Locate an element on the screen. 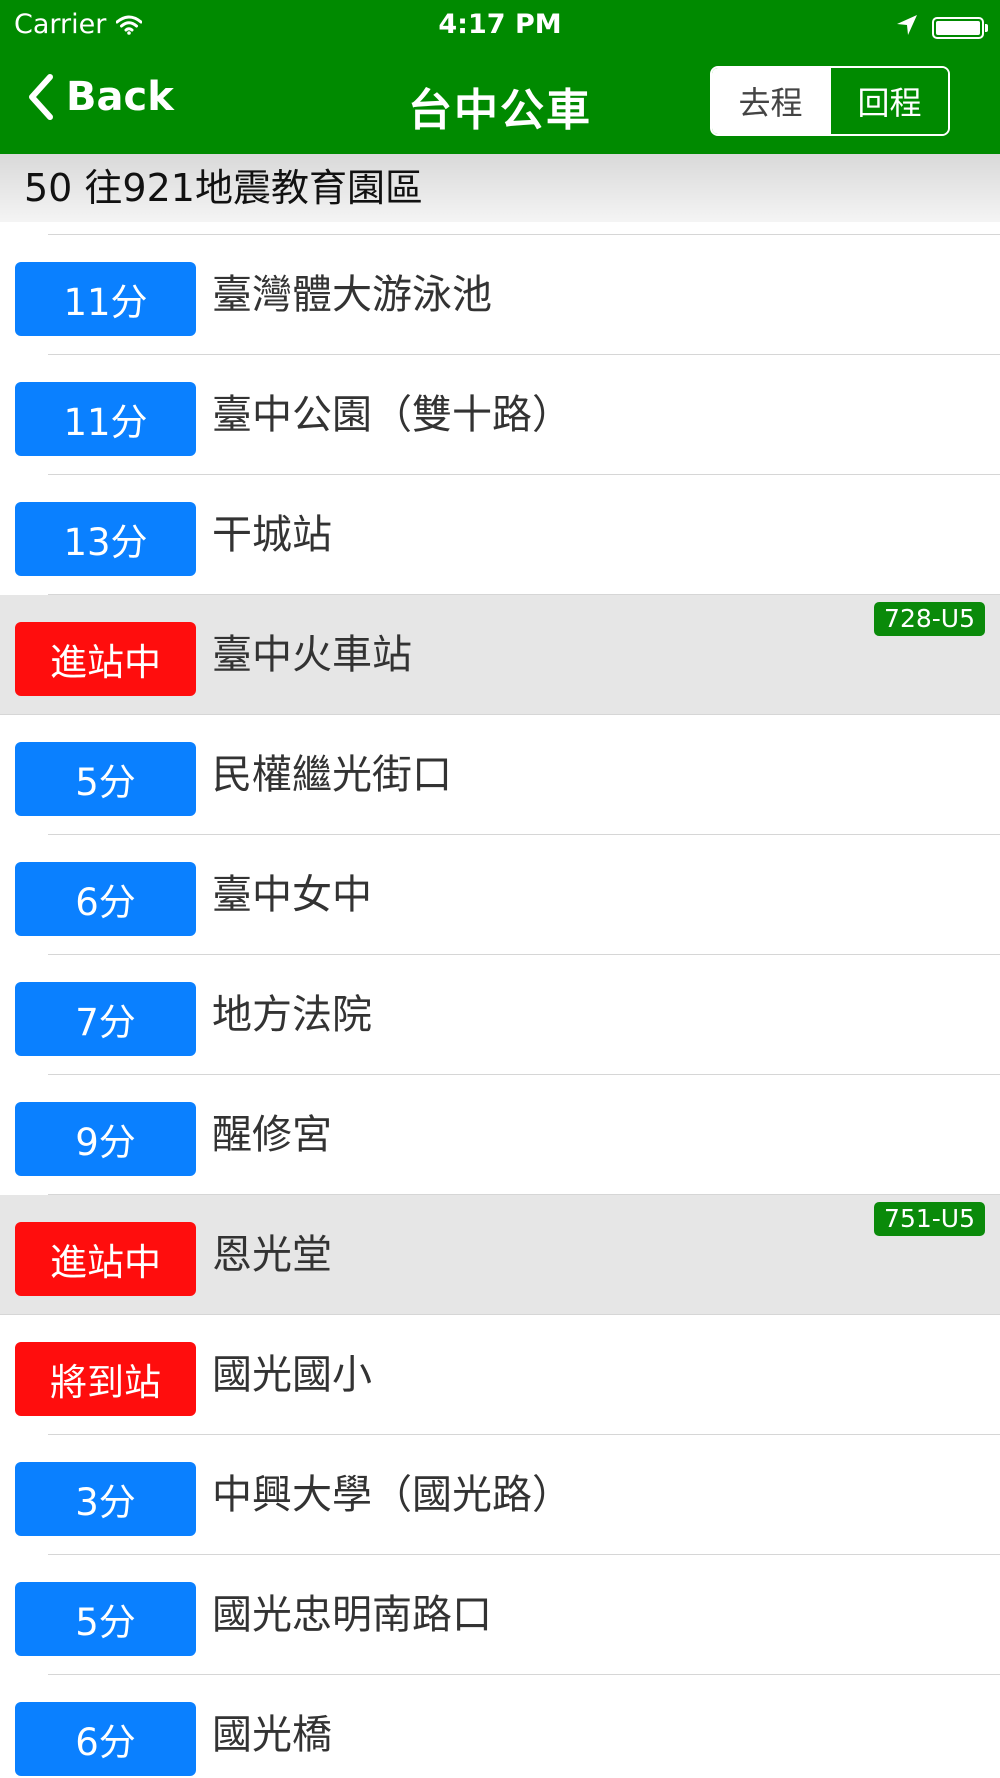  segment-return: 回程 is located at coordinates (888, 101).